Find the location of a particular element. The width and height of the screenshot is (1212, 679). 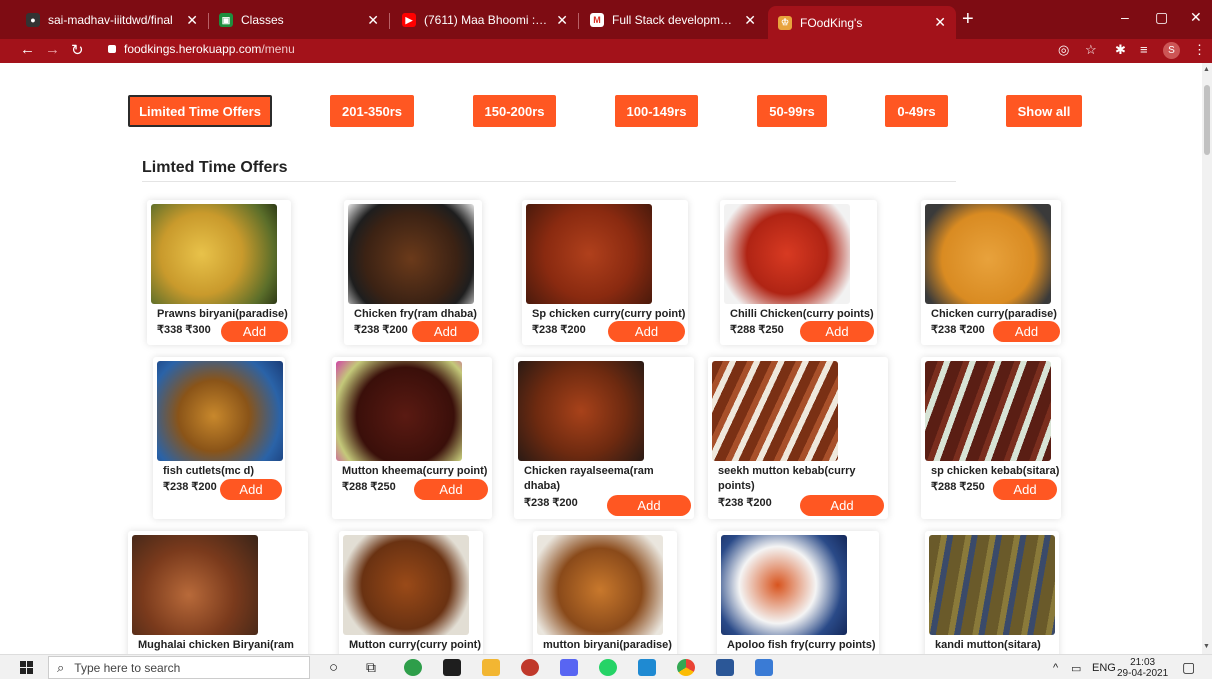

menu-card: kandi mutton(sitara) is located at coordinates (992, 592).